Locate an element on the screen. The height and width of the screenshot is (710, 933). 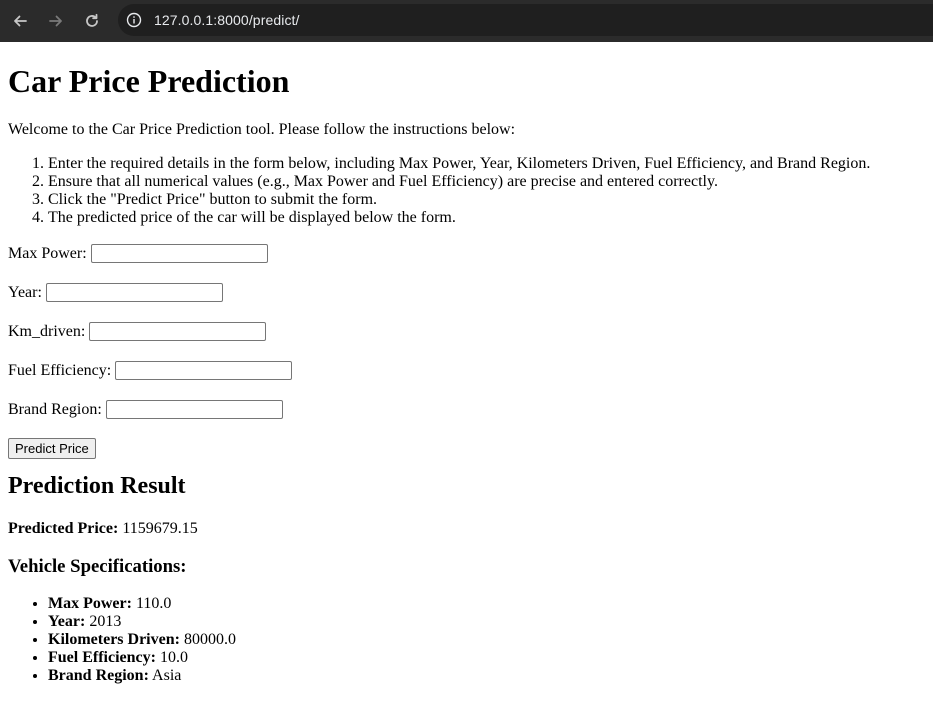
brand-region-input is located at coordinates (194, 409).